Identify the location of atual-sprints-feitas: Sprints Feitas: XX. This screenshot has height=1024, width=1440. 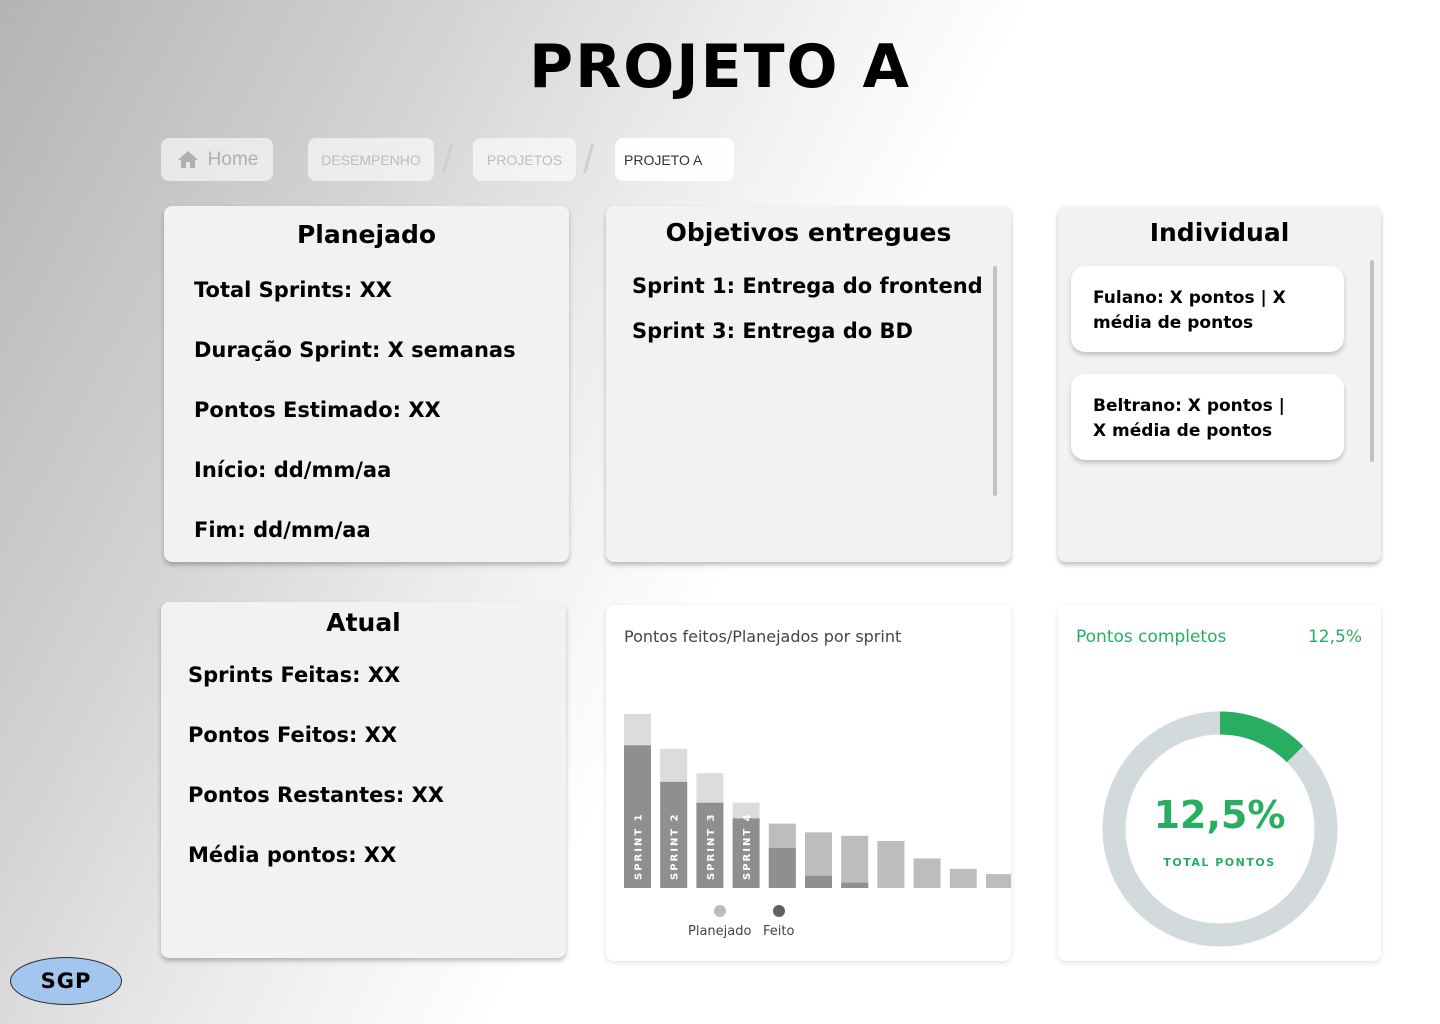
(294, 675).